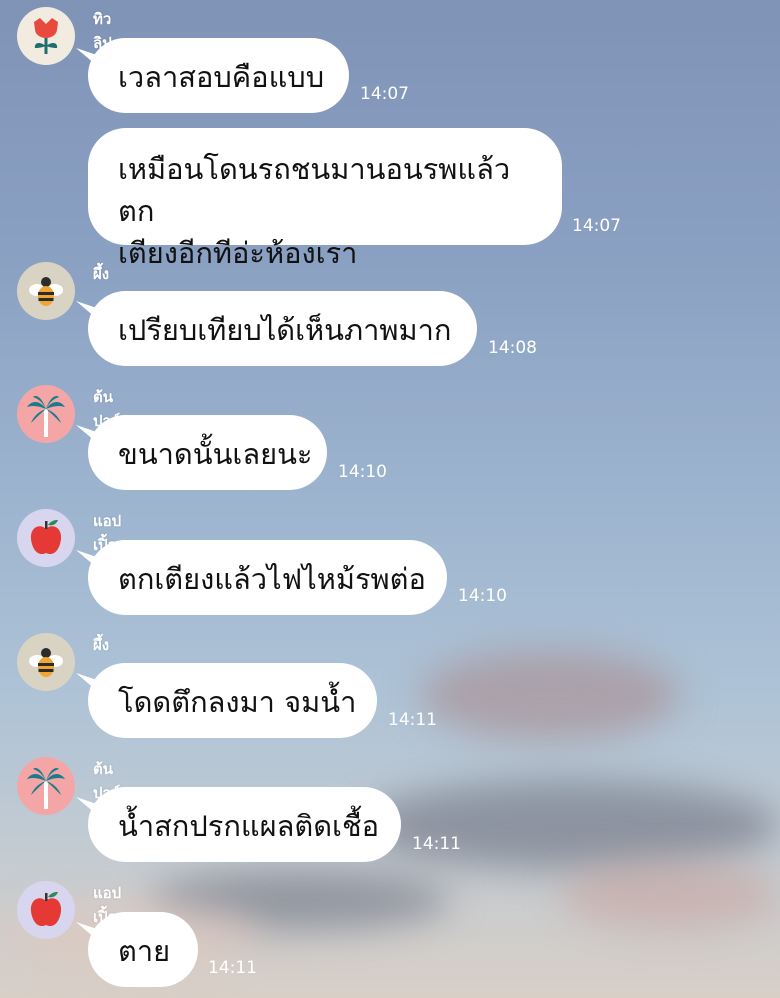 Image resolution: width=780 pixels, height=998 pixels. What do you see at coordinates (244, 824) in the screenshot?
I see `message-bubble: น้ำสกปรกแผลติดเชื้อ` at bounding box center [244, 824].